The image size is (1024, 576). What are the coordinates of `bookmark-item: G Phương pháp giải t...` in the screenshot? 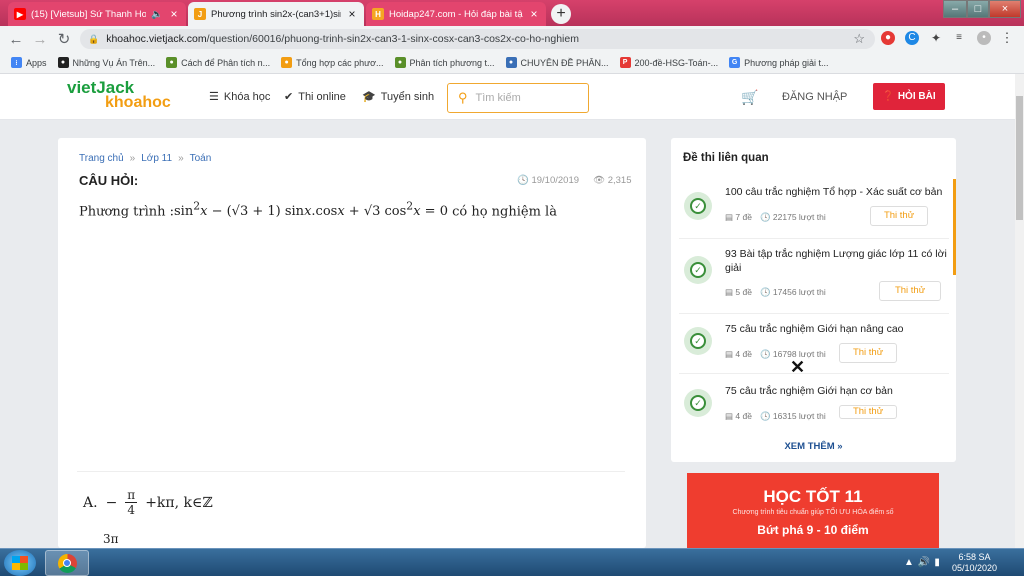 It's located at (779, 62).